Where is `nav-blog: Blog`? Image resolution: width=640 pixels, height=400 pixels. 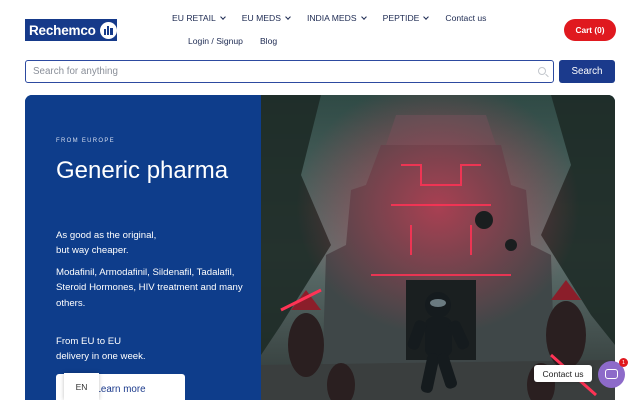 nav-blog: Blog is located at coordinates (268, 41).